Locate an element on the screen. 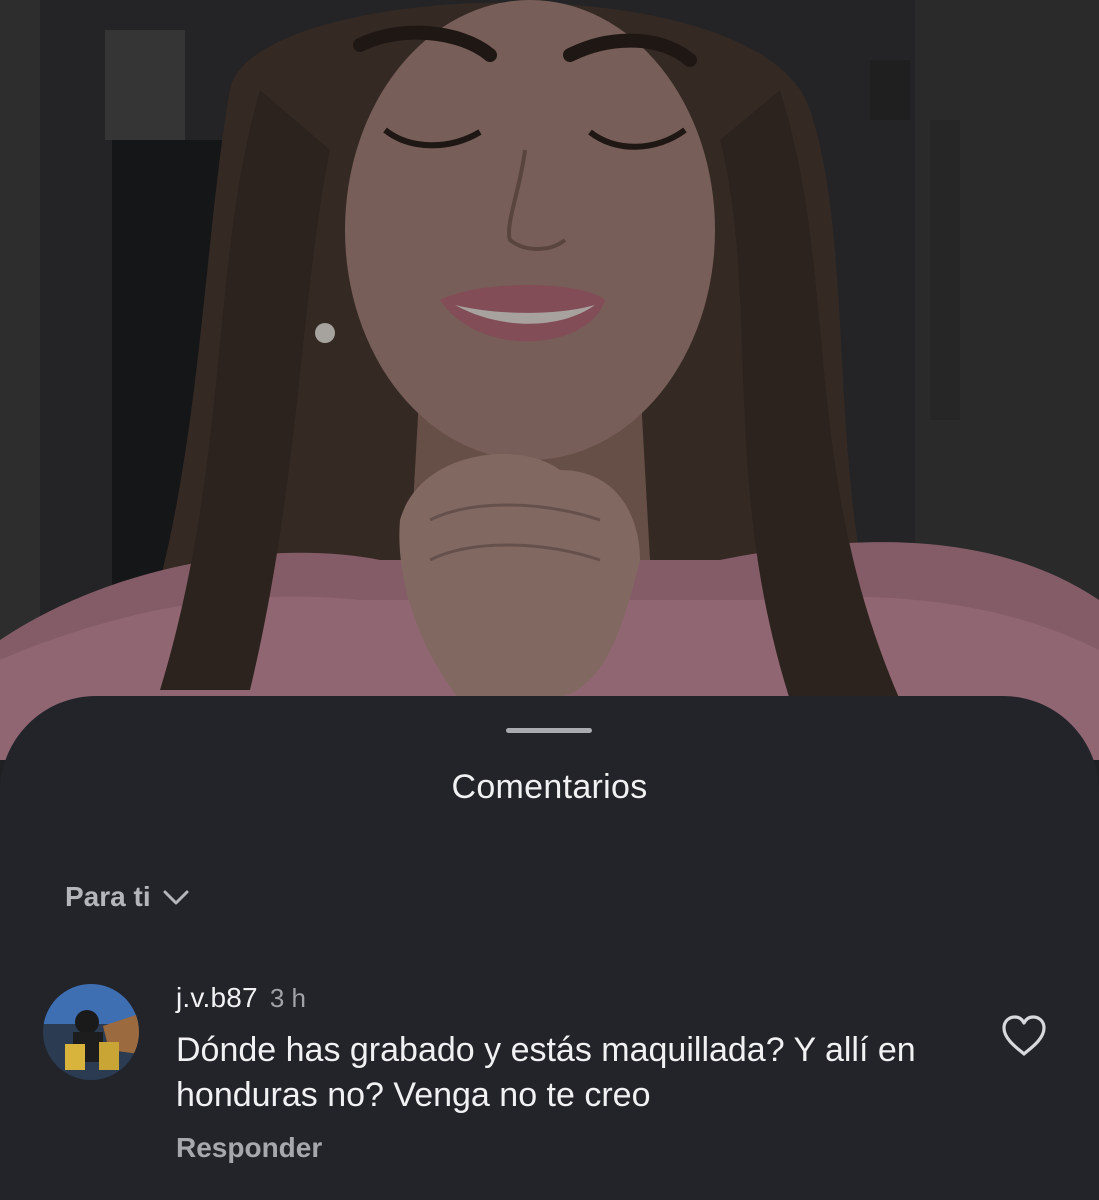 The width and height of the screenshot is (1099, 1200). chevron-down-icon is located at coordinates (176, 898).